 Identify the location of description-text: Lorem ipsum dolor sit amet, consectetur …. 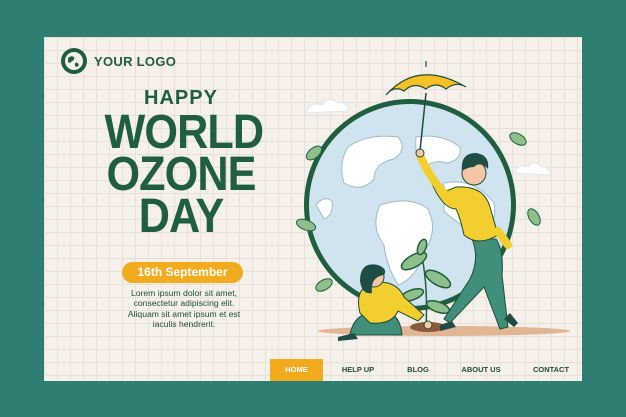
(184, 309).